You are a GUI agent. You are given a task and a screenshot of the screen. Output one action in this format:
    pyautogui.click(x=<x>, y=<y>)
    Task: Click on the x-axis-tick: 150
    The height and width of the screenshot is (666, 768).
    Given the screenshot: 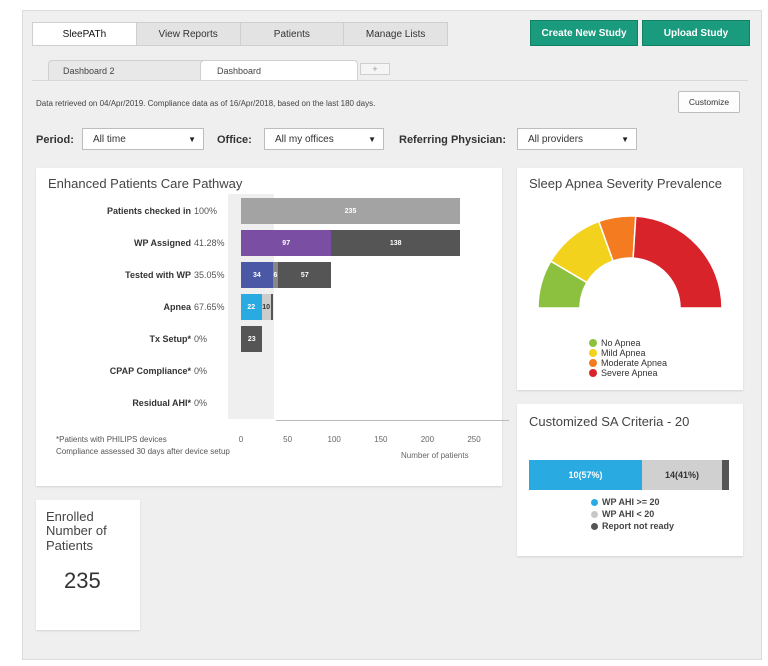 What is the action you would take?
    pyautogui.click(x=381, y=439)
    